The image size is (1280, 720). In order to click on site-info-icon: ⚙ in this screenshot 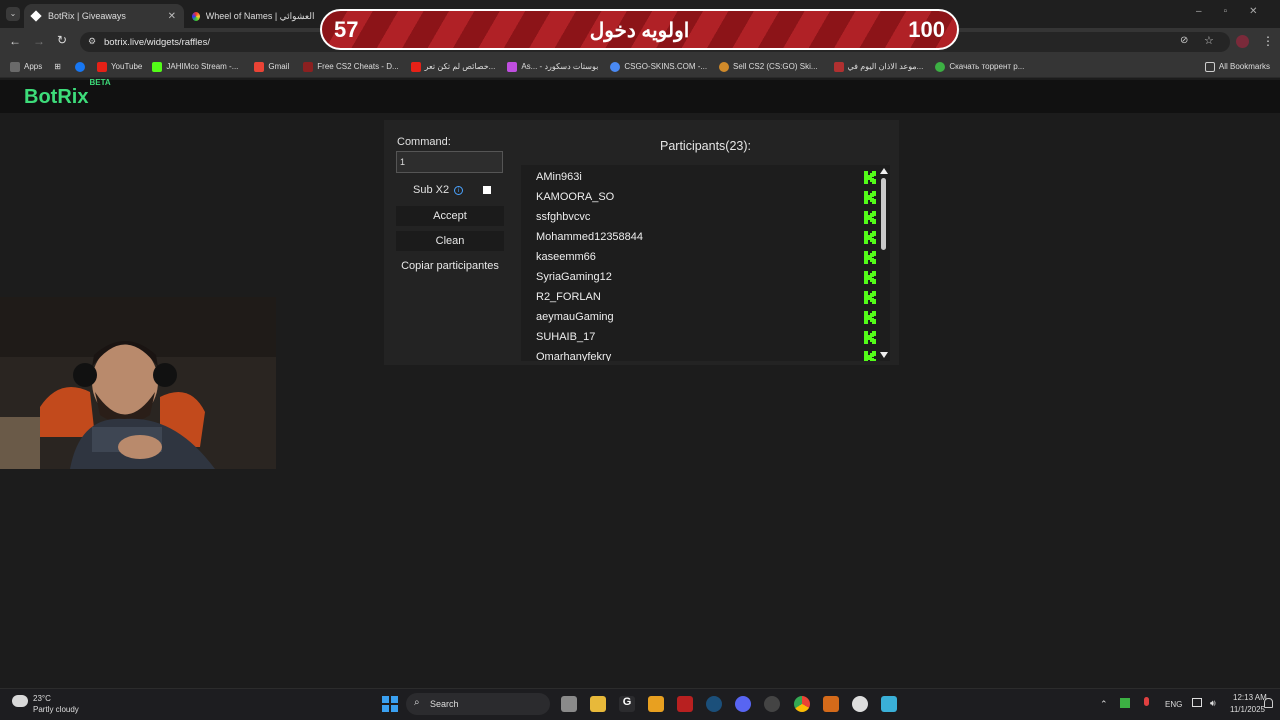, I will do `click(92, 41)`.